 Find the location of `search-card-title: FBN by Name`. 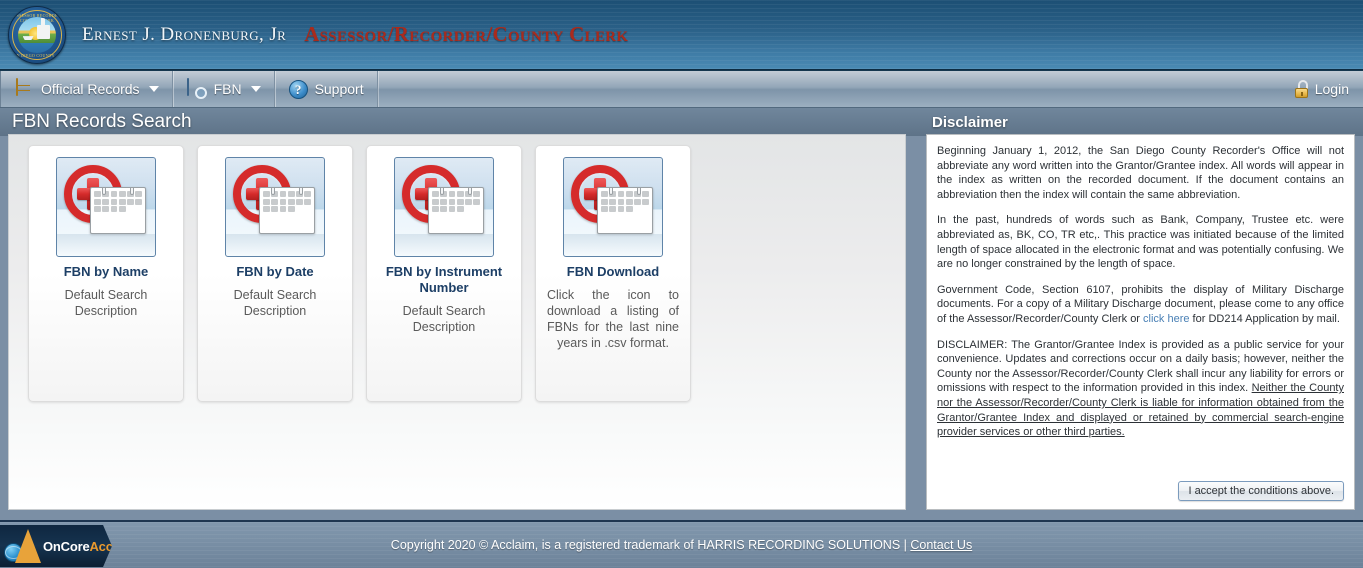

search-card-title: FBN by Name is located at coordinates (106, 271).